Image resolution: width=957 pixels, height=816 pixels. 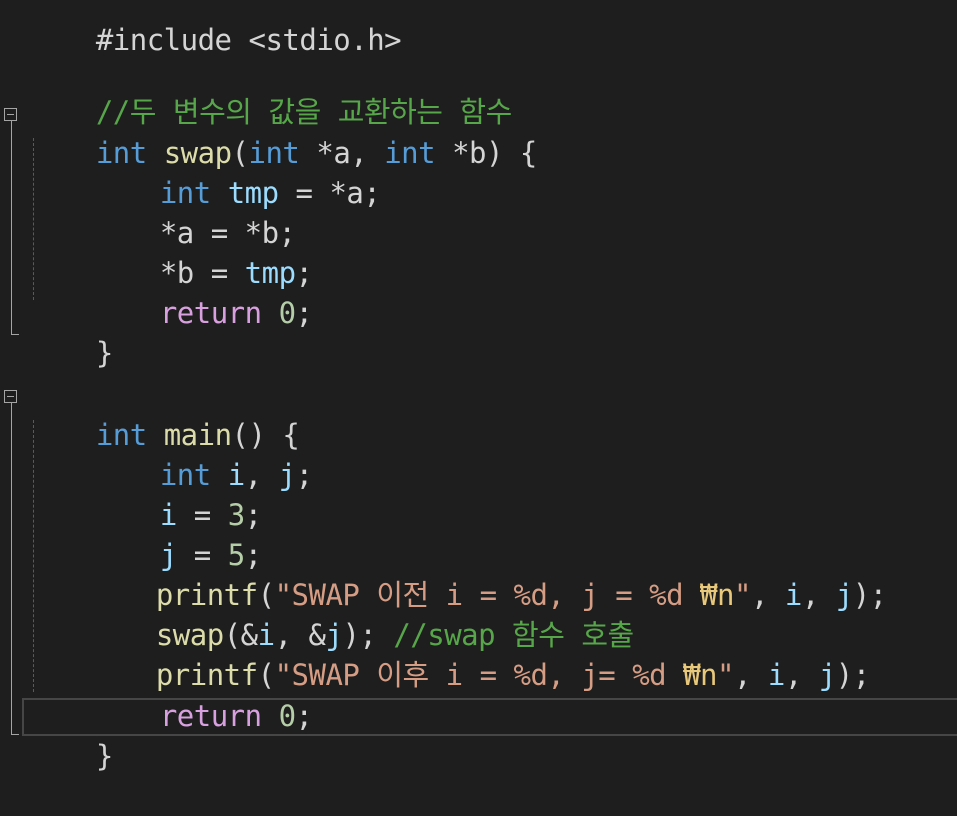 I want to click on code-line-main-signature: int main() {, so click(x=164, y=413).